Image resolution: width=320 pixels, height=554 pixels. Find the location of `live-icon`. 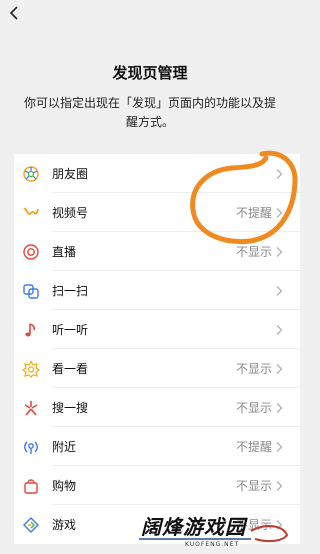

live-icon is located at coordinates (31, 252).